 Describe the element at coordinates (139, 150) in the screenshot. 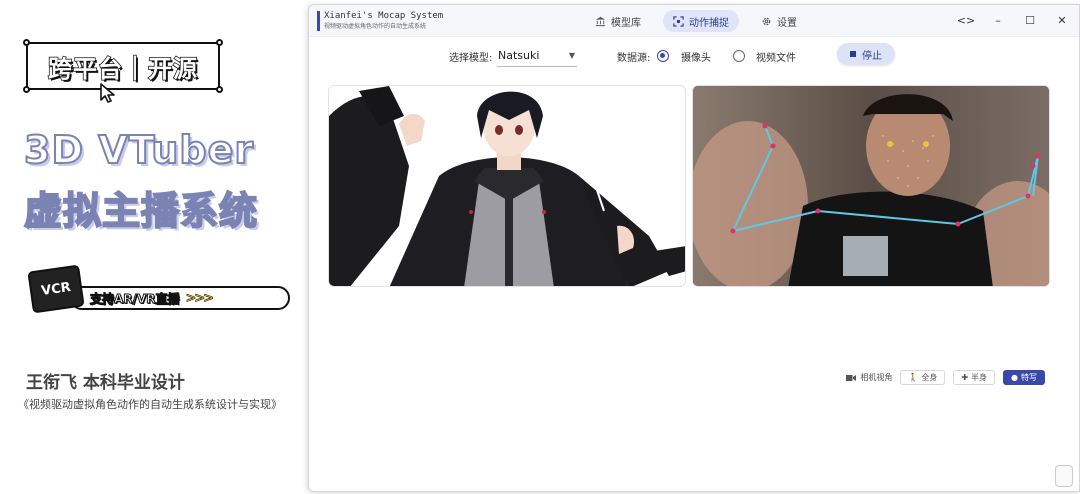

I see `promo-title-line1: 3D VTuber` at that location.